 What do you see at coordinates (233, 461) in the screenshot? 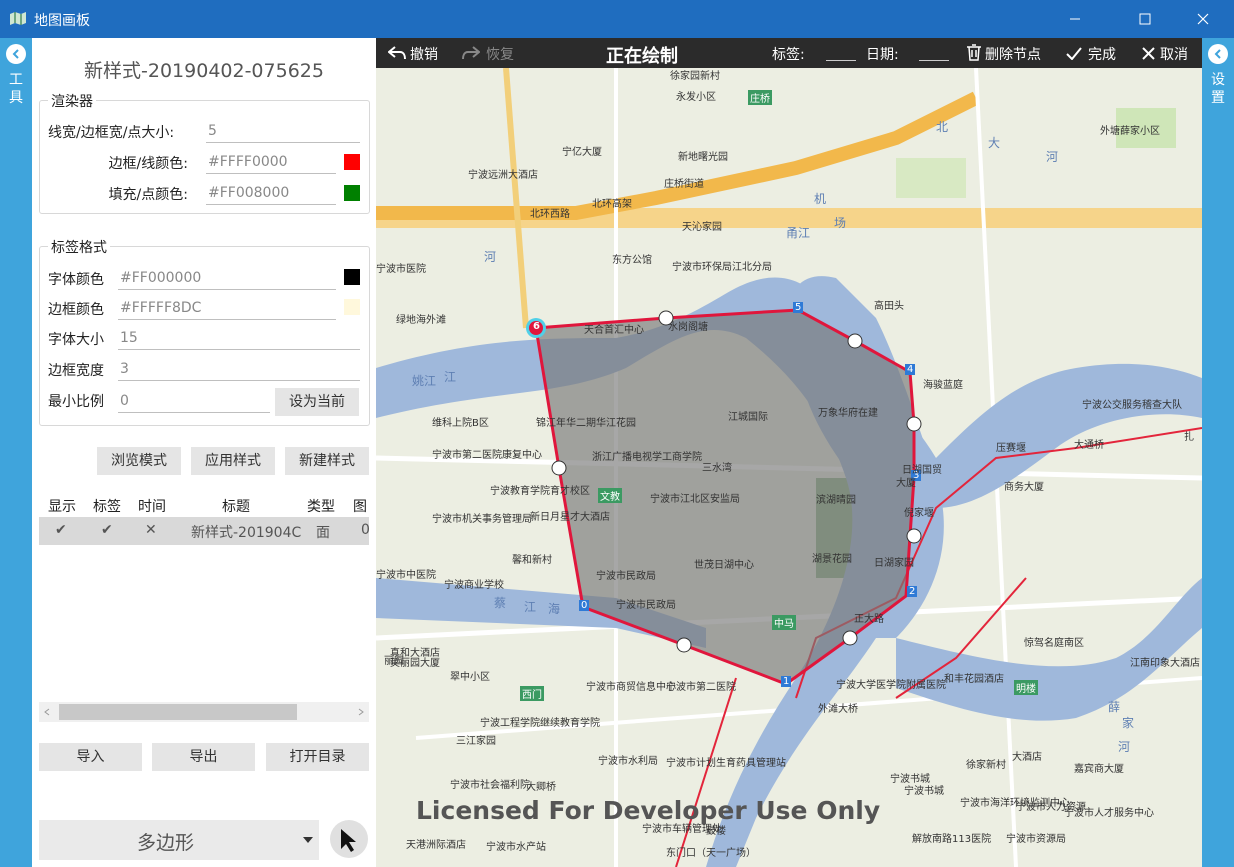
I see `apply-style-button: 应用样式` at bounding box center [233, 461].